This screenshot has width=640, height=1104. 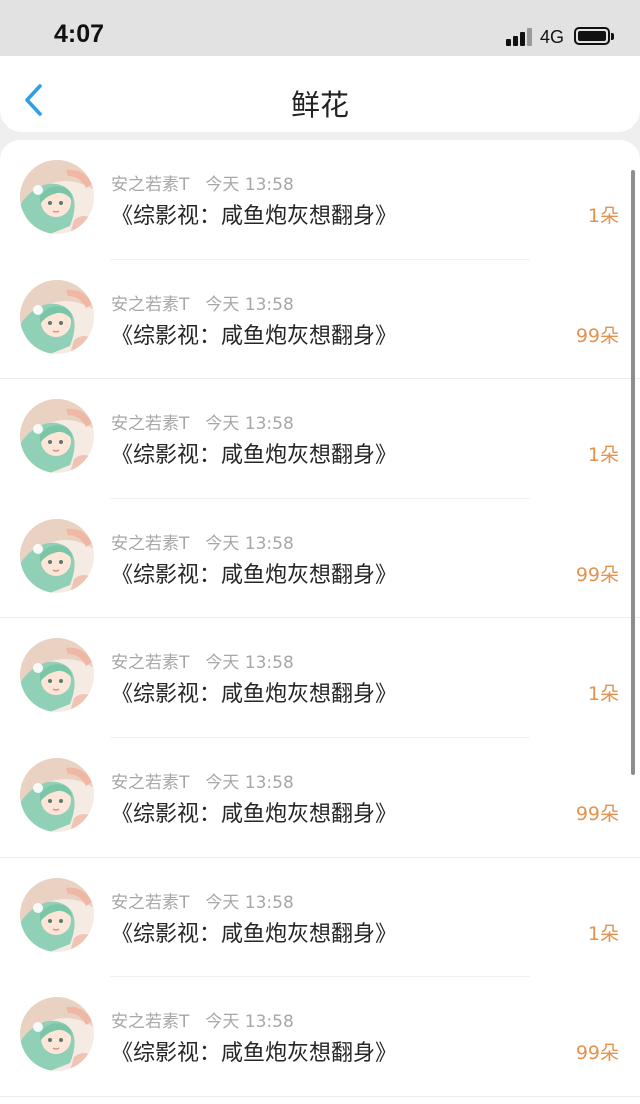 I want to click on network-type: 4G, so click(x=552, y=37).